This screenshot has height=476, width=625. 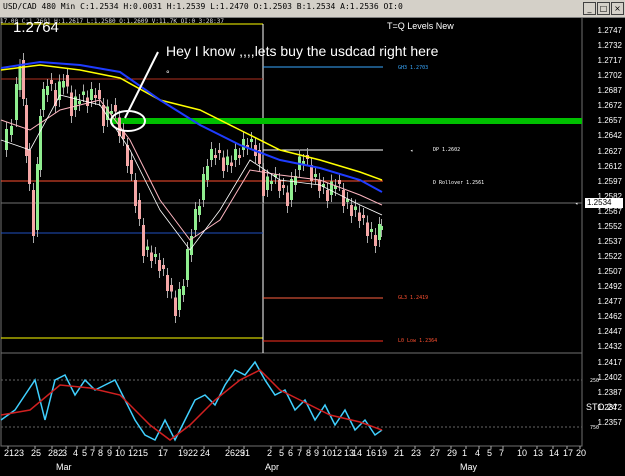 What do you see at coordinates (452, 453) in the screenshot?
I see `date-tick-label: 29` at bounding box center [452, 453].